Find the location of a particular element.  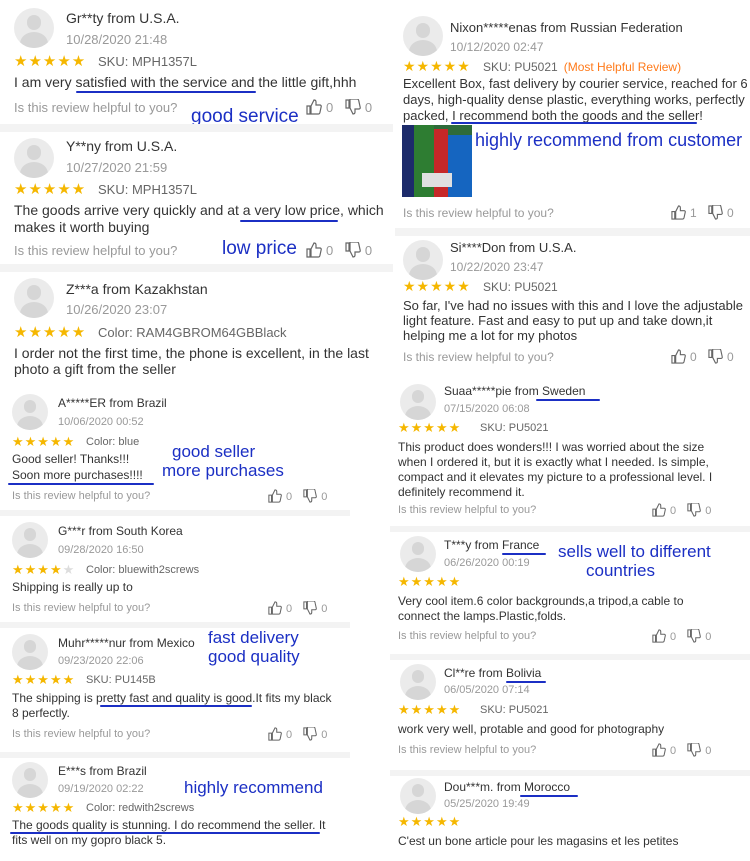

review-photo is located at coordinates (437, 161).